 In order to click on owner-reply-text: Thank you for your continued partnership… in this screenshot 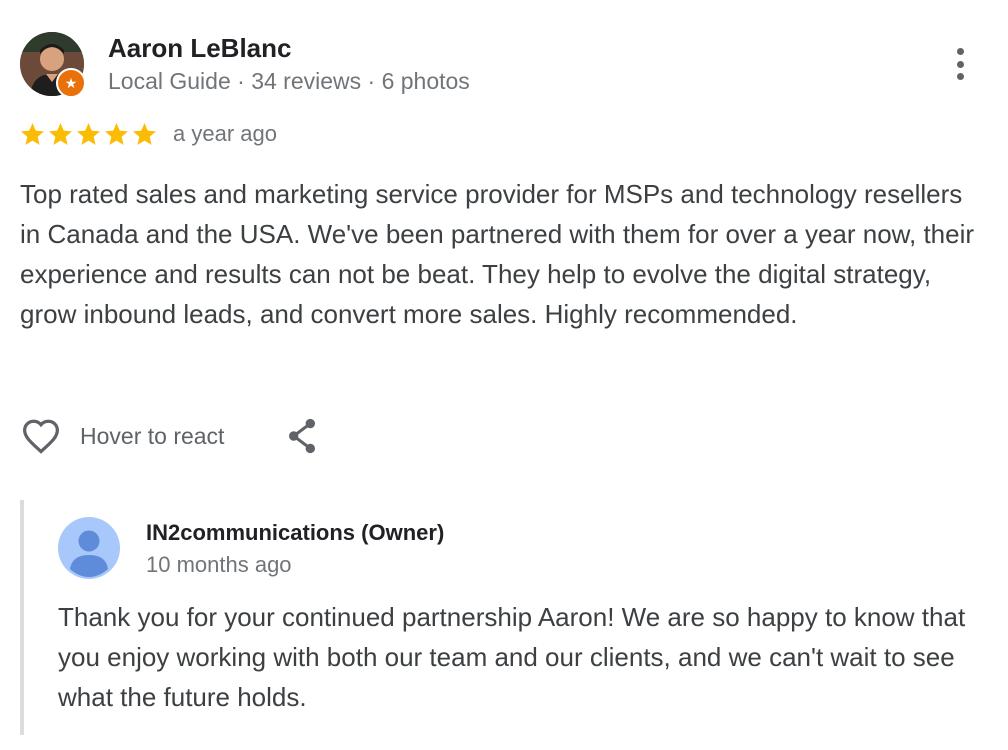, I will do `click(512, 657)`.